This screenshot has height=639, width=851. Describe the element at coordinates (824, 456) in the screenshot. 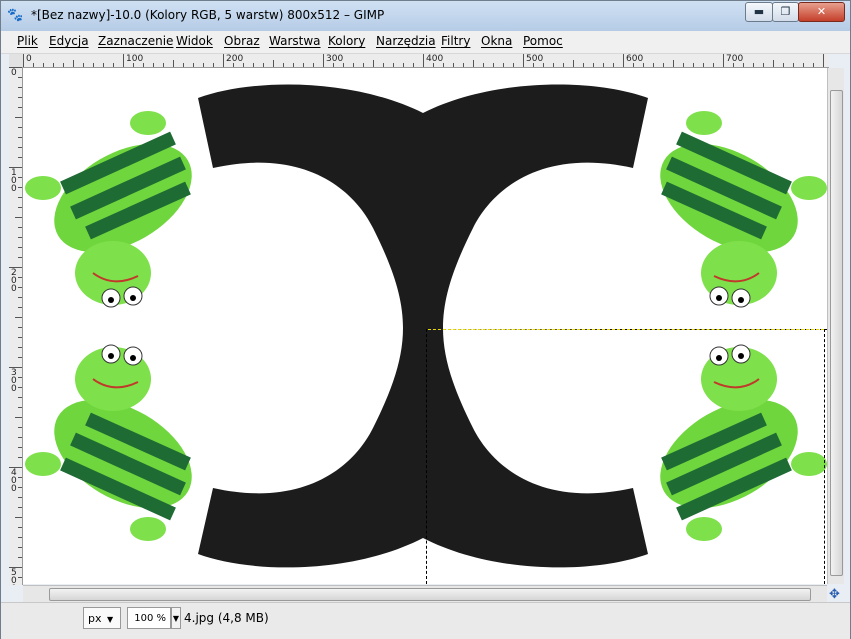

I see `selection-edge-right` at that location.